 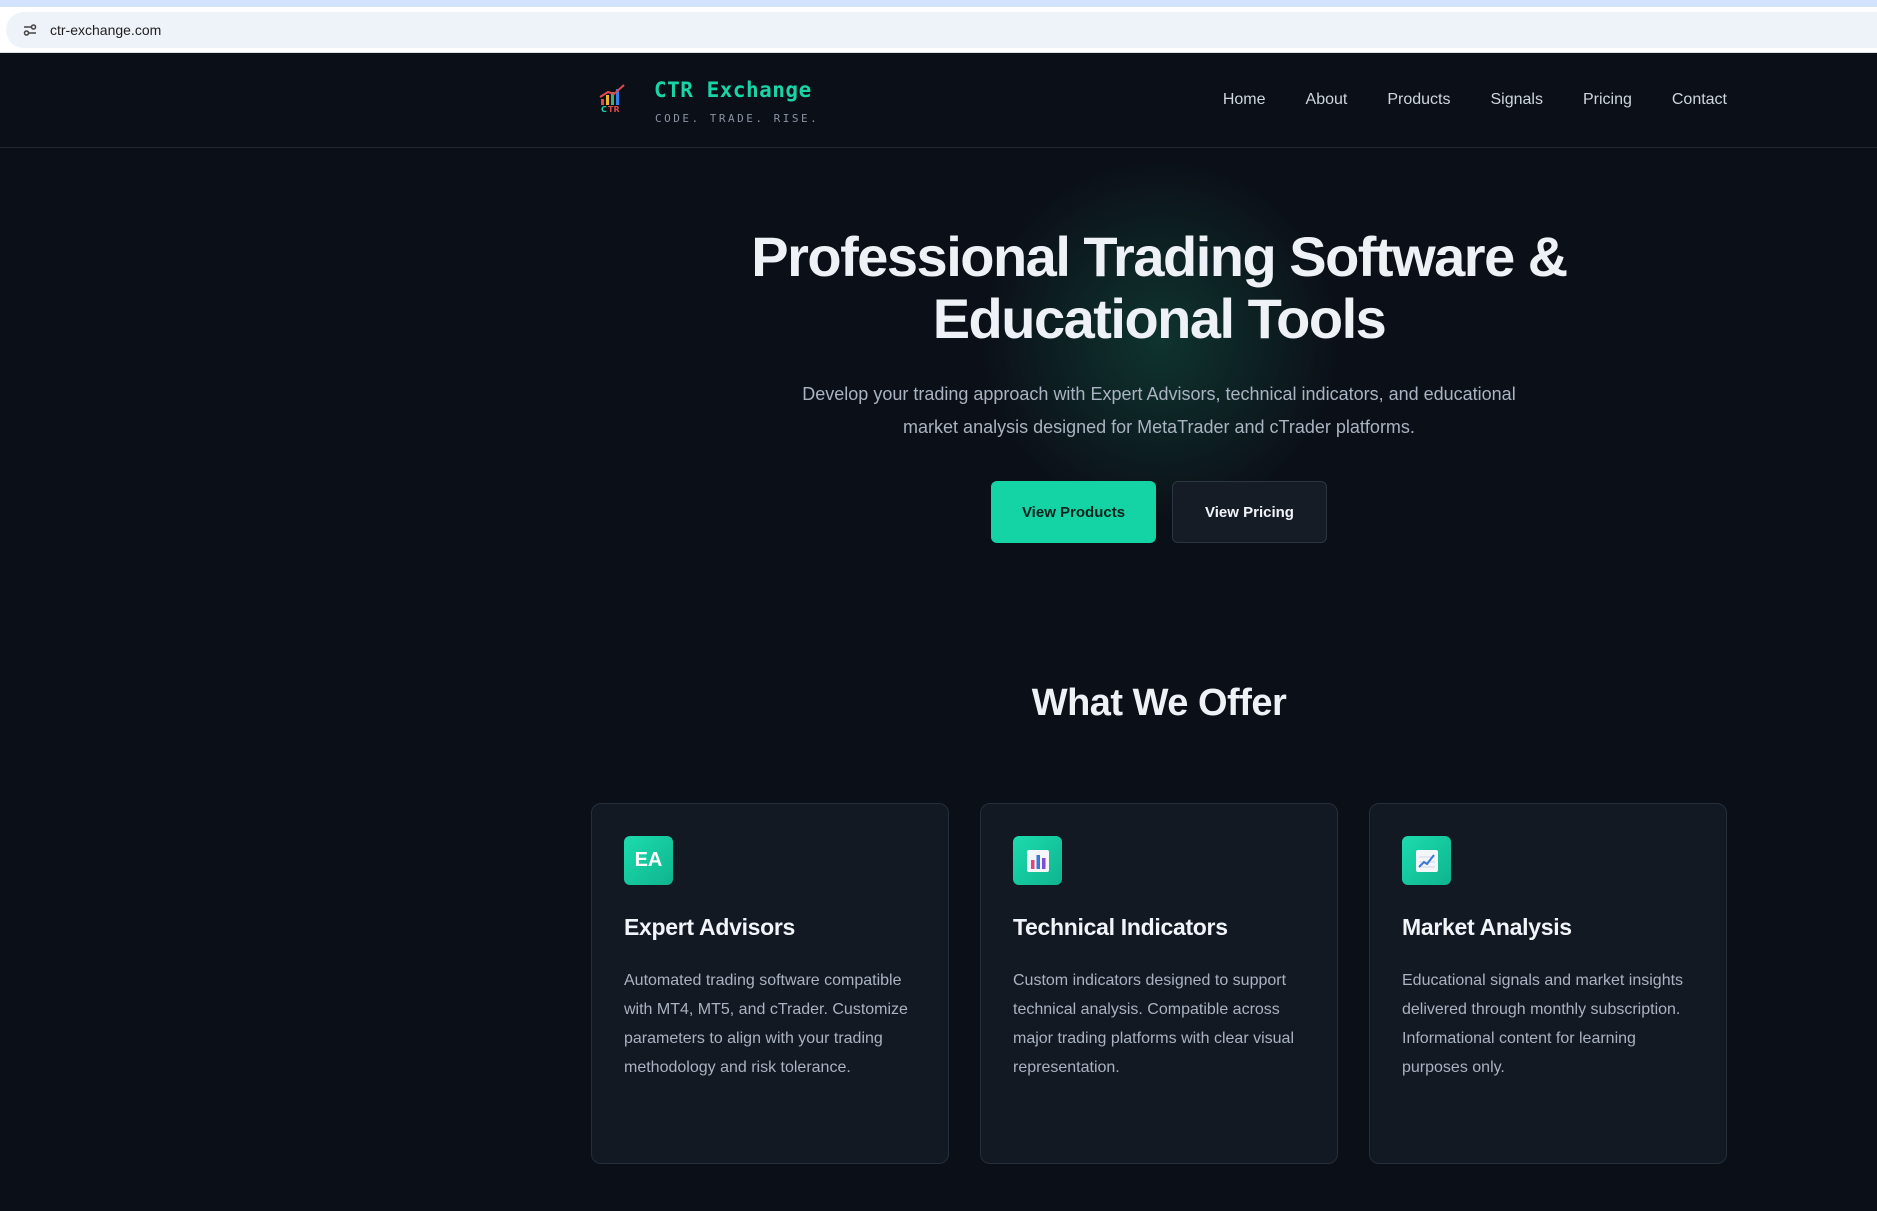 What do you see at coordinates (1073, 512) in the screenshot?
I see `view-products-button: View Products` at bounding box center [1073, 512].